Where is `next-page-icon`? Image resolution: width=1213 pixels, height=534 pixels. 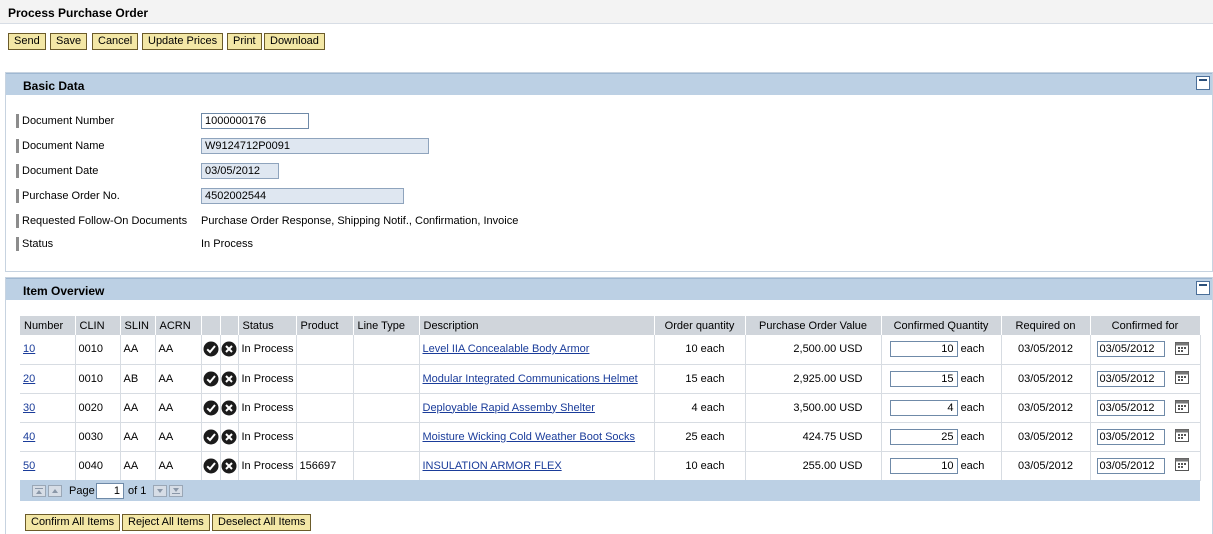
next-page-icon is located at coordinates (160, 491).